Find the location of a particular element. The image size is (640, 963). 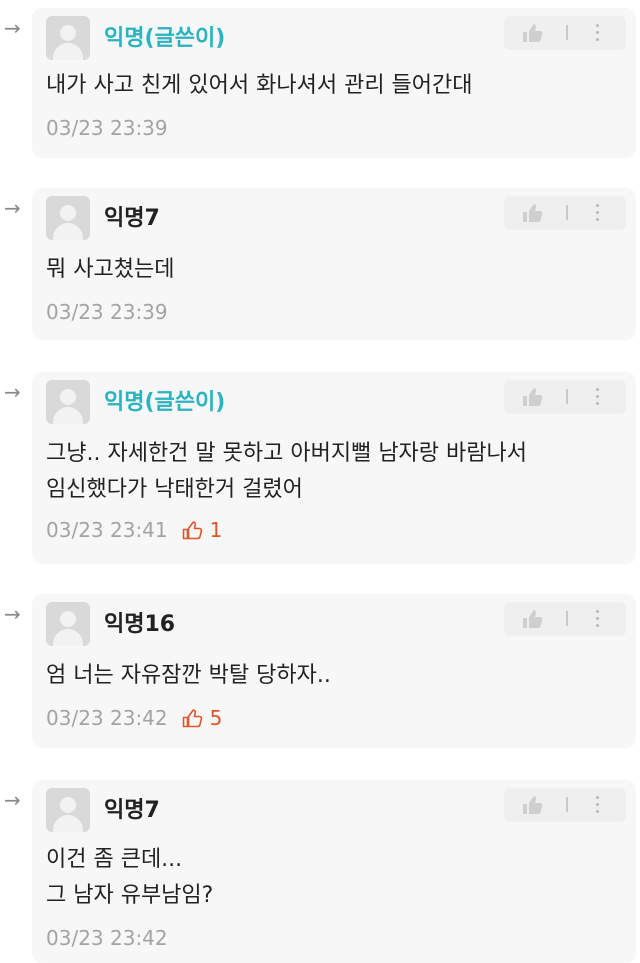

comment-body: 이건 좀 큰데... 그 남자 유부남임? is located at coordinates (129, 878).